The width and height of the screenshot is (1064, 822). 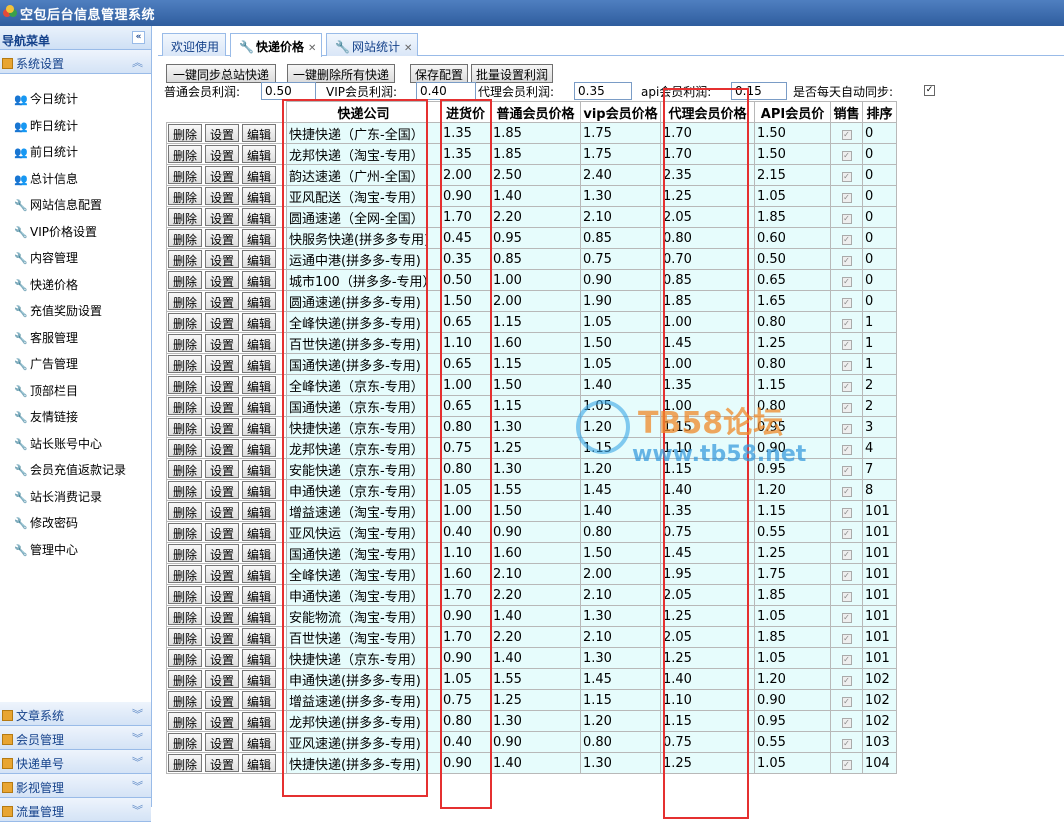 I want to click on group-system-settings: 系统设置 ︽, so click(x=75, y=62).